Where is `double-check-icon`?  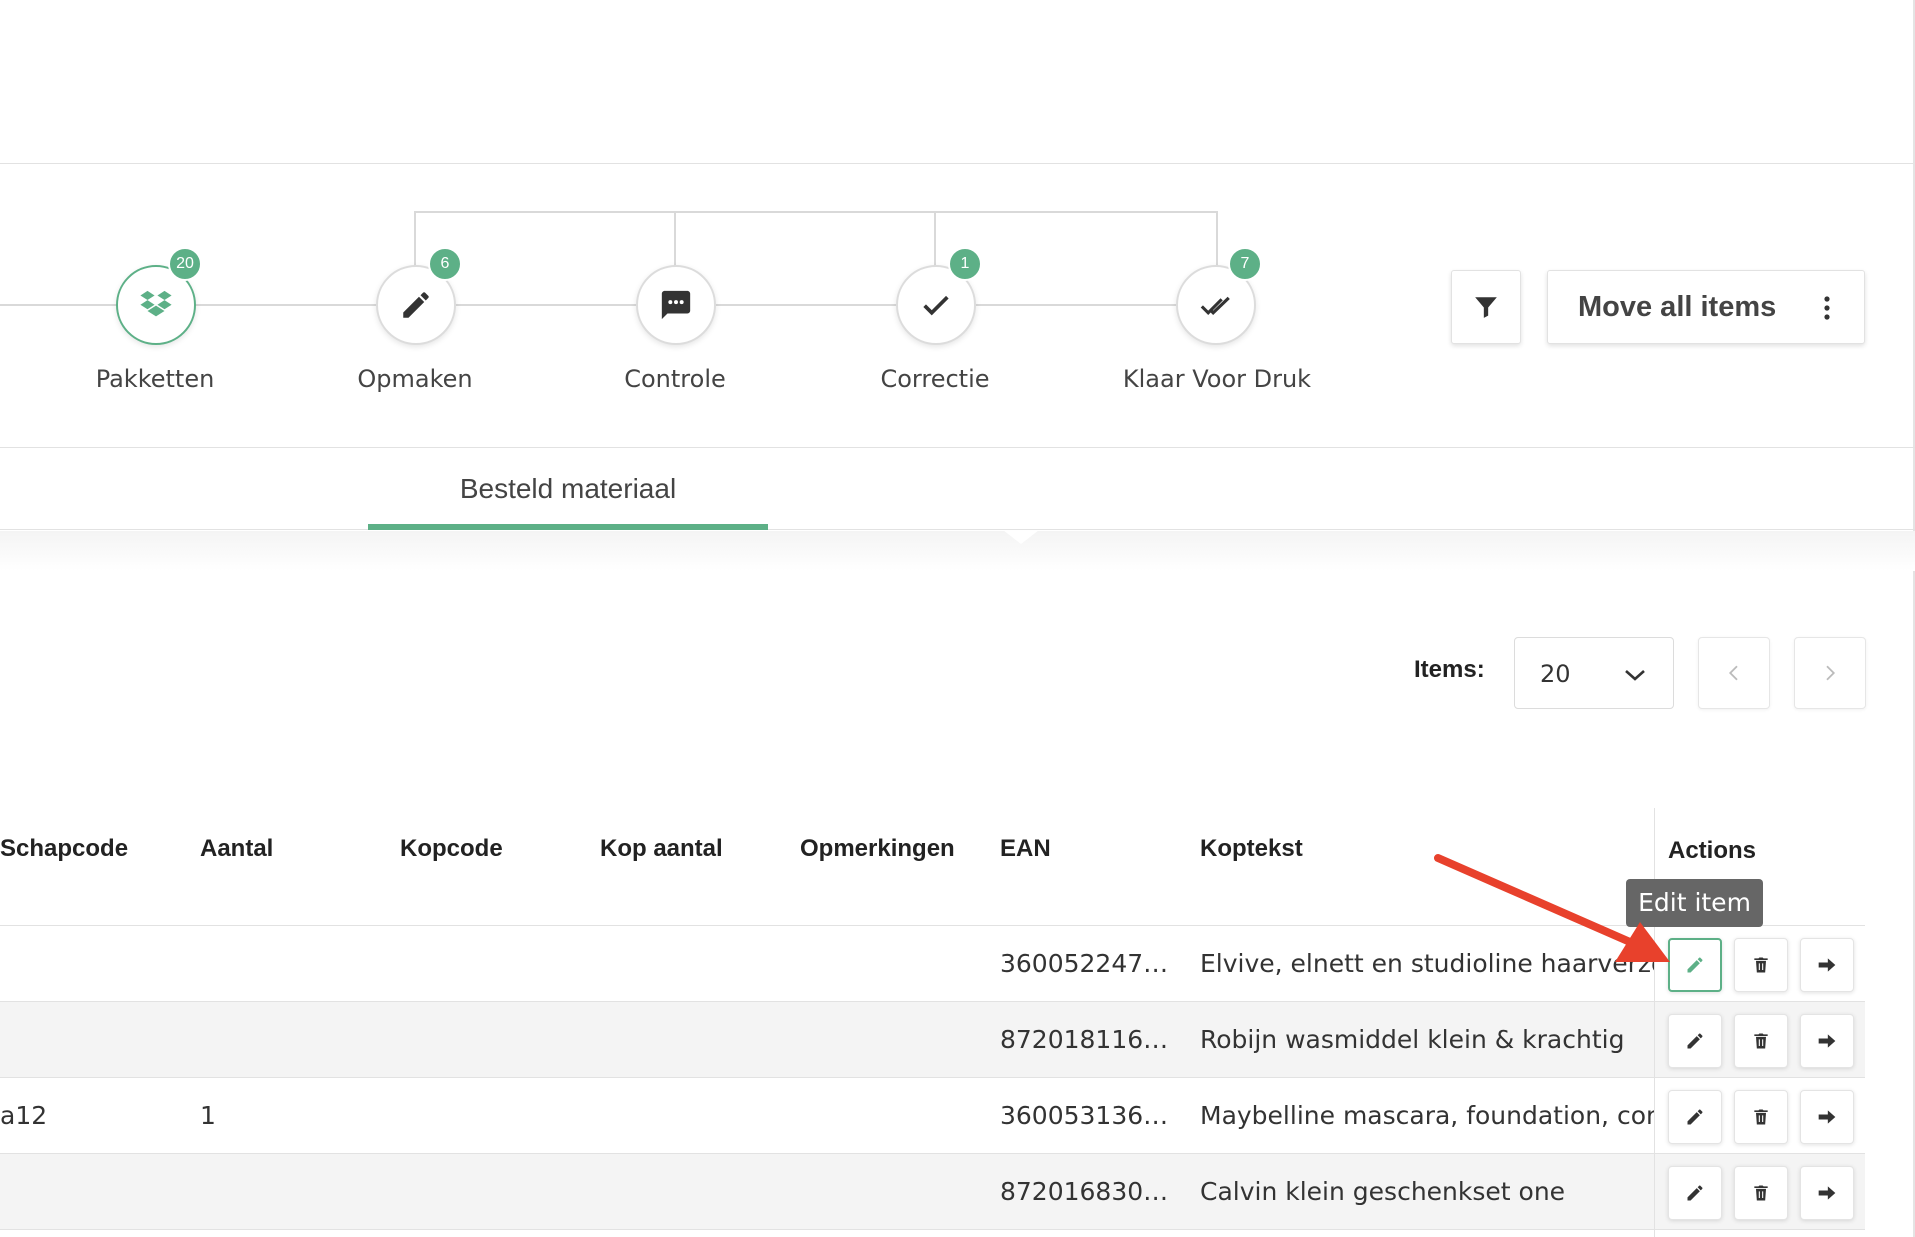
double-check-icon is located at coordinates (1215, 305).